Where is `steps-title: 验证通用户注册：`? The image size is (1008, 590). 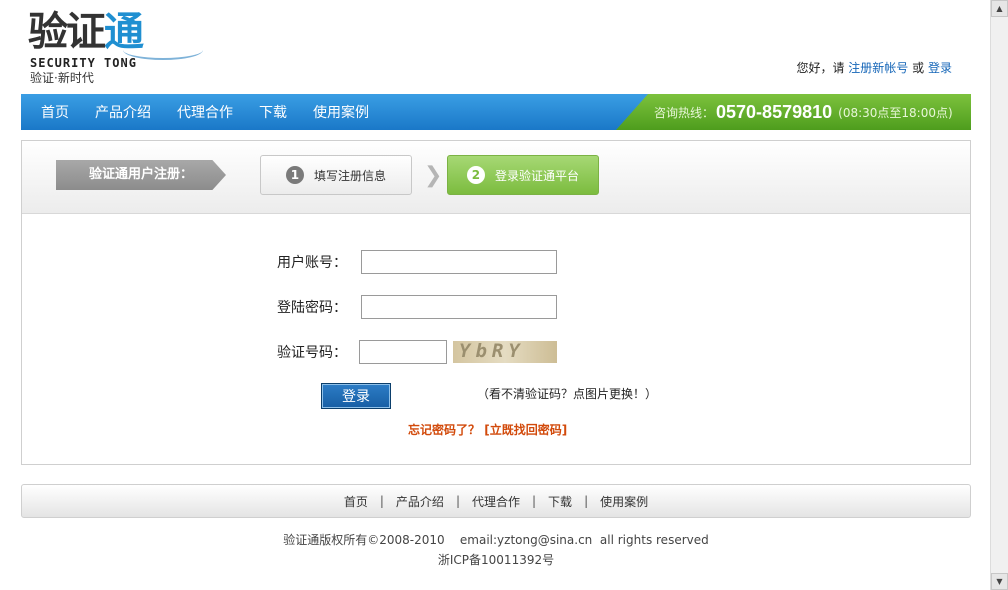 steps-title: 验证通用户注册： is located at coordinates (141, 175).